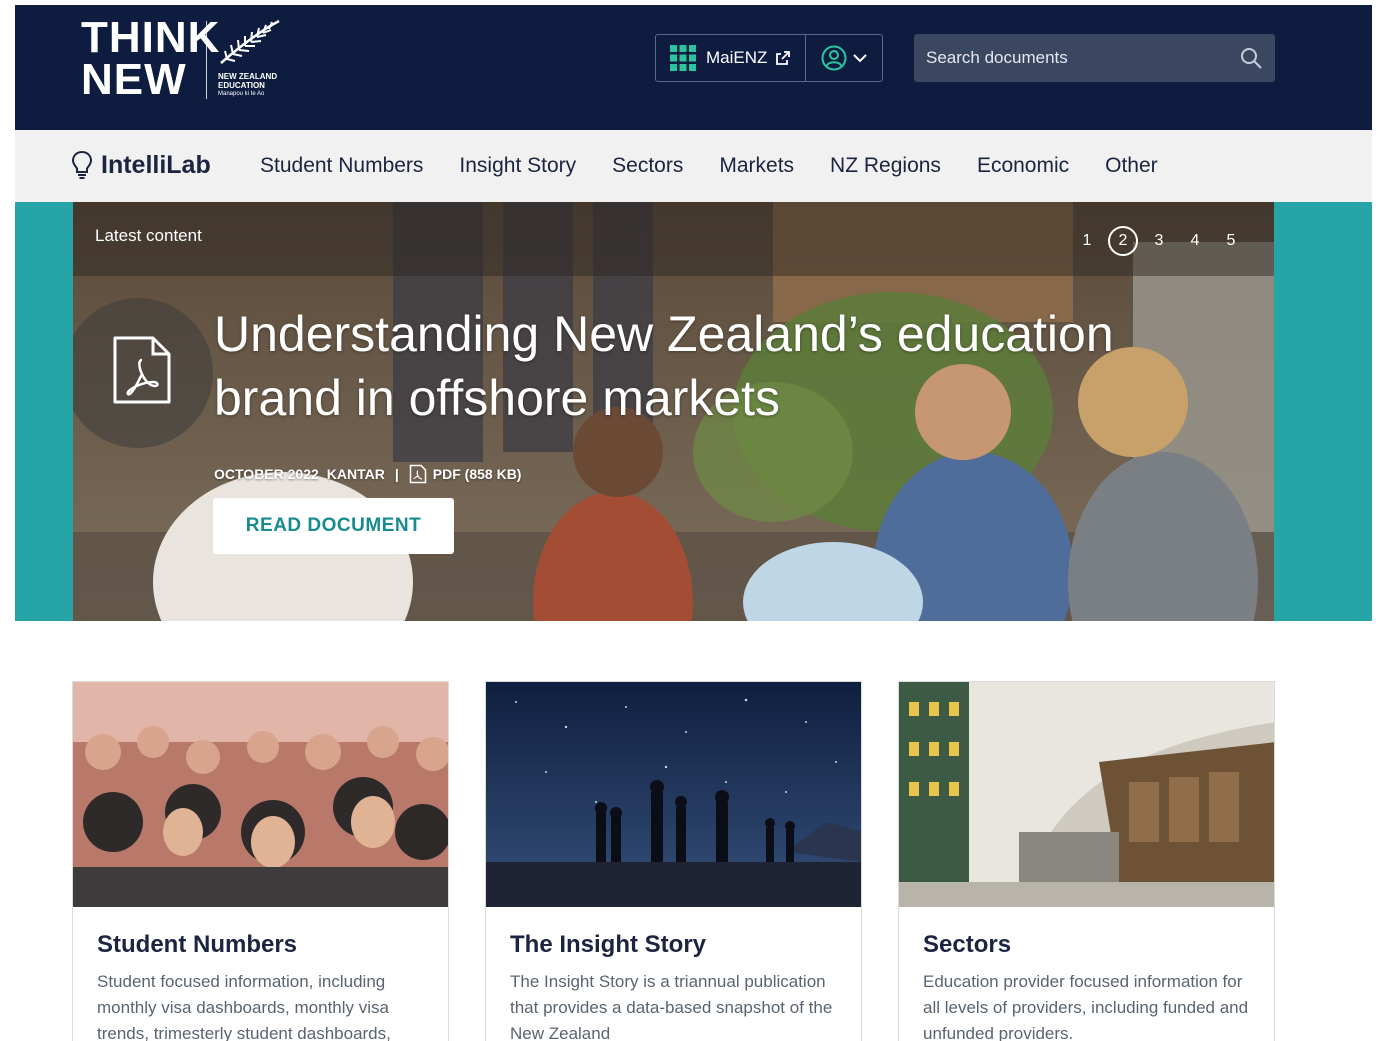 This screenshot has height=1041, width=1379. Describe the element at coordinates (355, 474) in the screenshot. I see `meta-source: KANTAR` at that location.